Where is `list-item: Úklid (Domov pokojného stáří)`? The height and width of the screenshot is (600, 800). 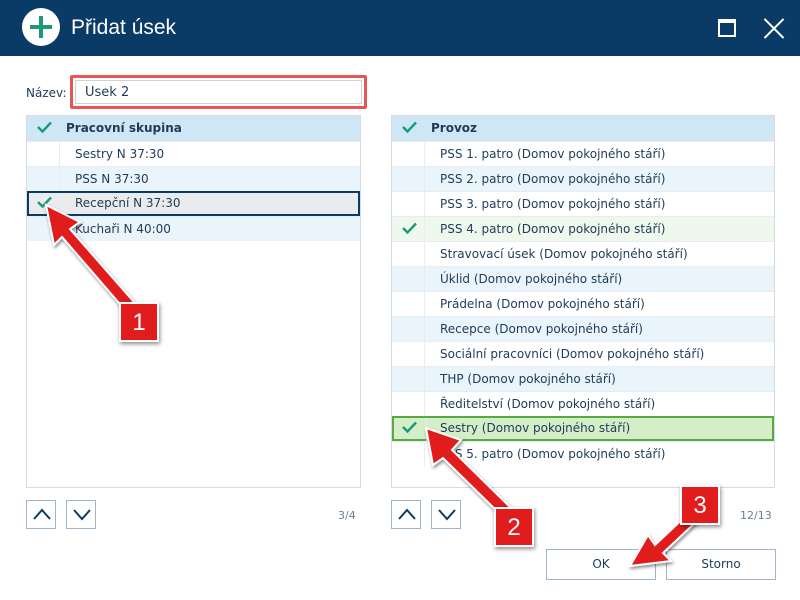 list-item: Úklid (Domov pokojného stáří) is located at coordinates (583, 278).